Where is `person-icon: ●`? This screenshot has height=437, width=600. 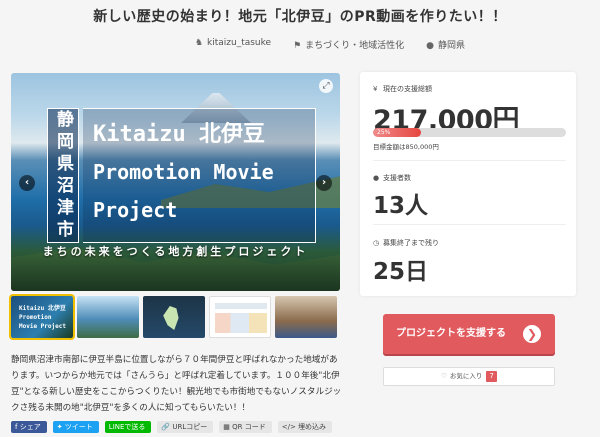
person-icon: ● is located at coordinates (376, 178).